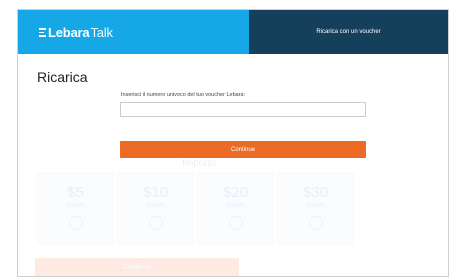 The image size is (462, 277). Describe the element at coordinates (243, 109) in the screenshot. I see `voucher-input` at that location.